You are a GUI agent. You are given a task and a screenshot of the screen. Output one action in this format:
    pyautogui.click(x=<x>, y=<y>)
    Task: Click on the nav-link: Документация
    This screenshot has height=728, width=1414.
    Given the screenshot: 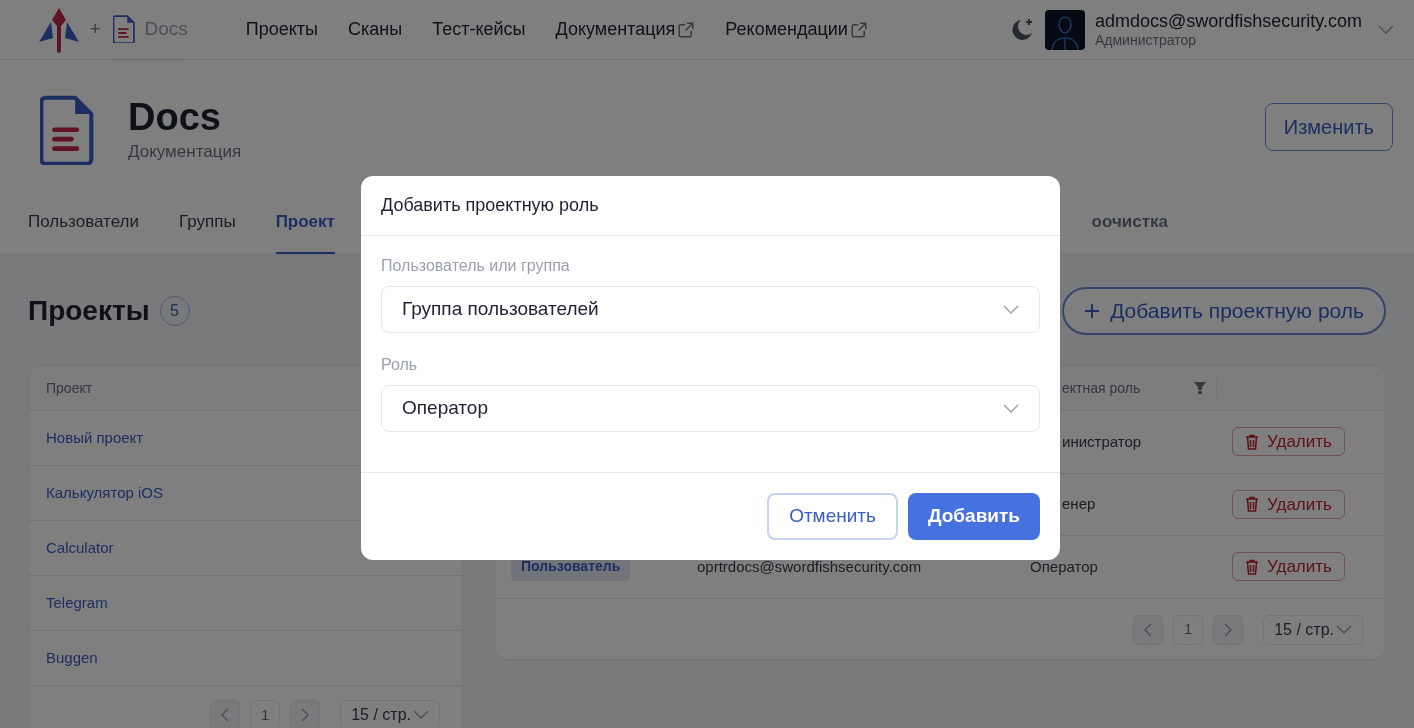 What is the action you would take?
    pyautogui.click(x=625, y=29)
    